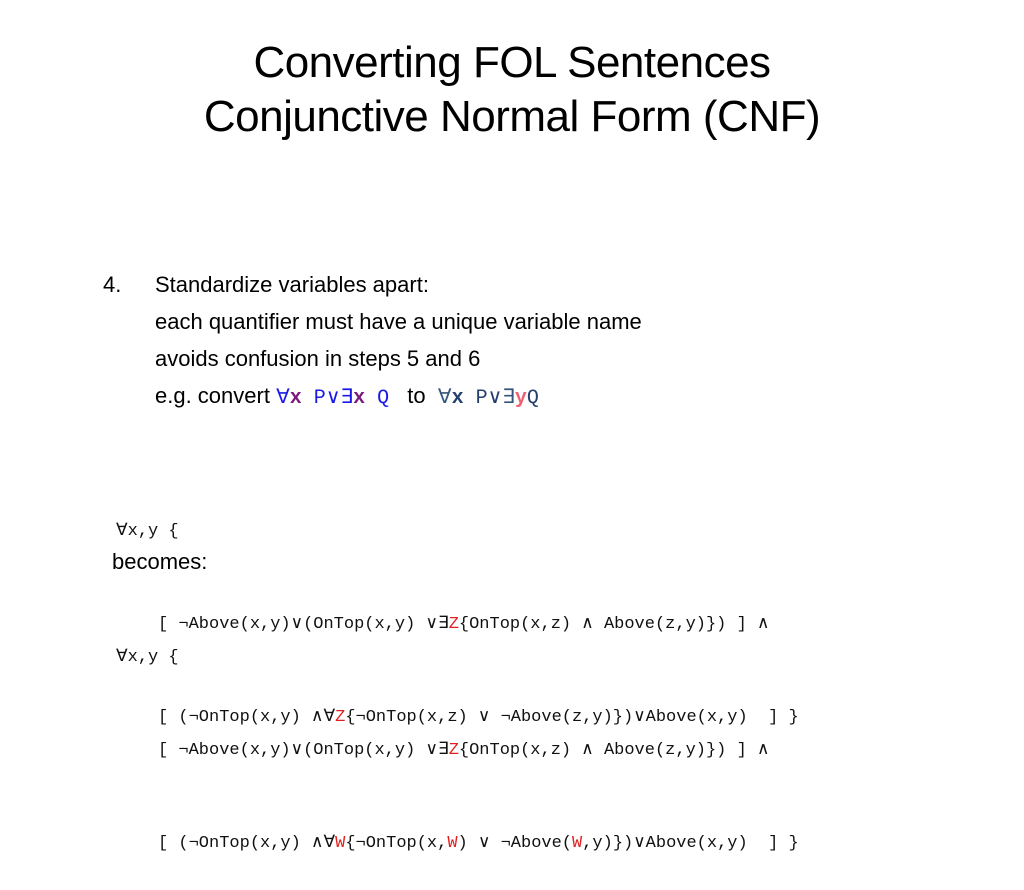  Describe the element at coordinates (512, 62) in the screenshot. I see `title-line-1: Converting FOL Sentences` at that location.